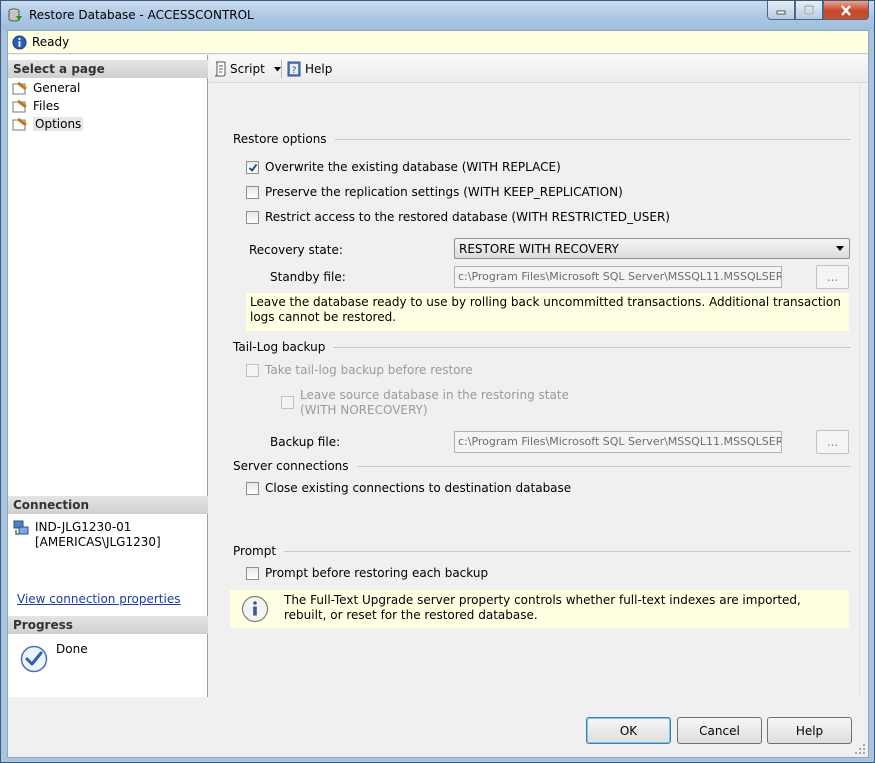 The height and width of the screenshot is (763, 875). What do you see at coordinates (279, 347) in the screenshot?
I see `tail-log-title: Tail-Log backup` at bounding box center [279, 347].